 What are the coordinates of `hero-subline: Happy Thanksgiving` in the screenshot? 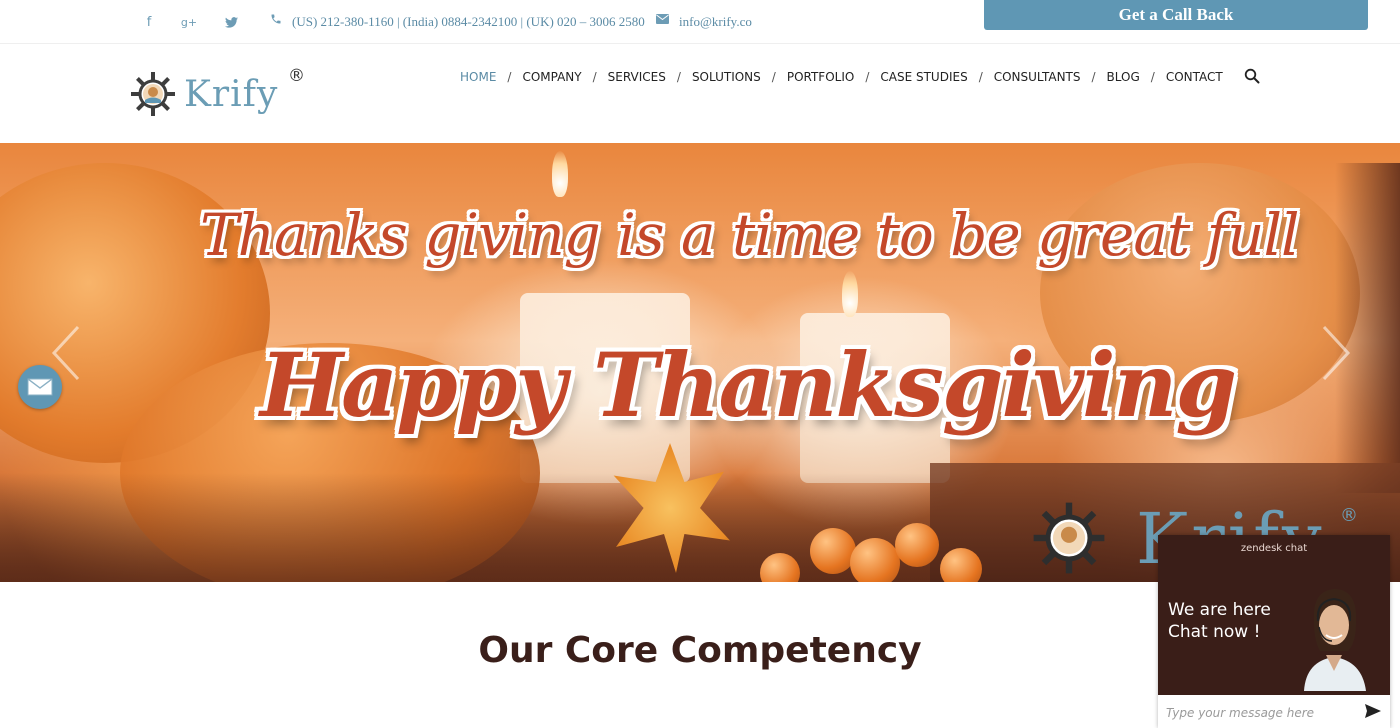 It's located at (748, 385).